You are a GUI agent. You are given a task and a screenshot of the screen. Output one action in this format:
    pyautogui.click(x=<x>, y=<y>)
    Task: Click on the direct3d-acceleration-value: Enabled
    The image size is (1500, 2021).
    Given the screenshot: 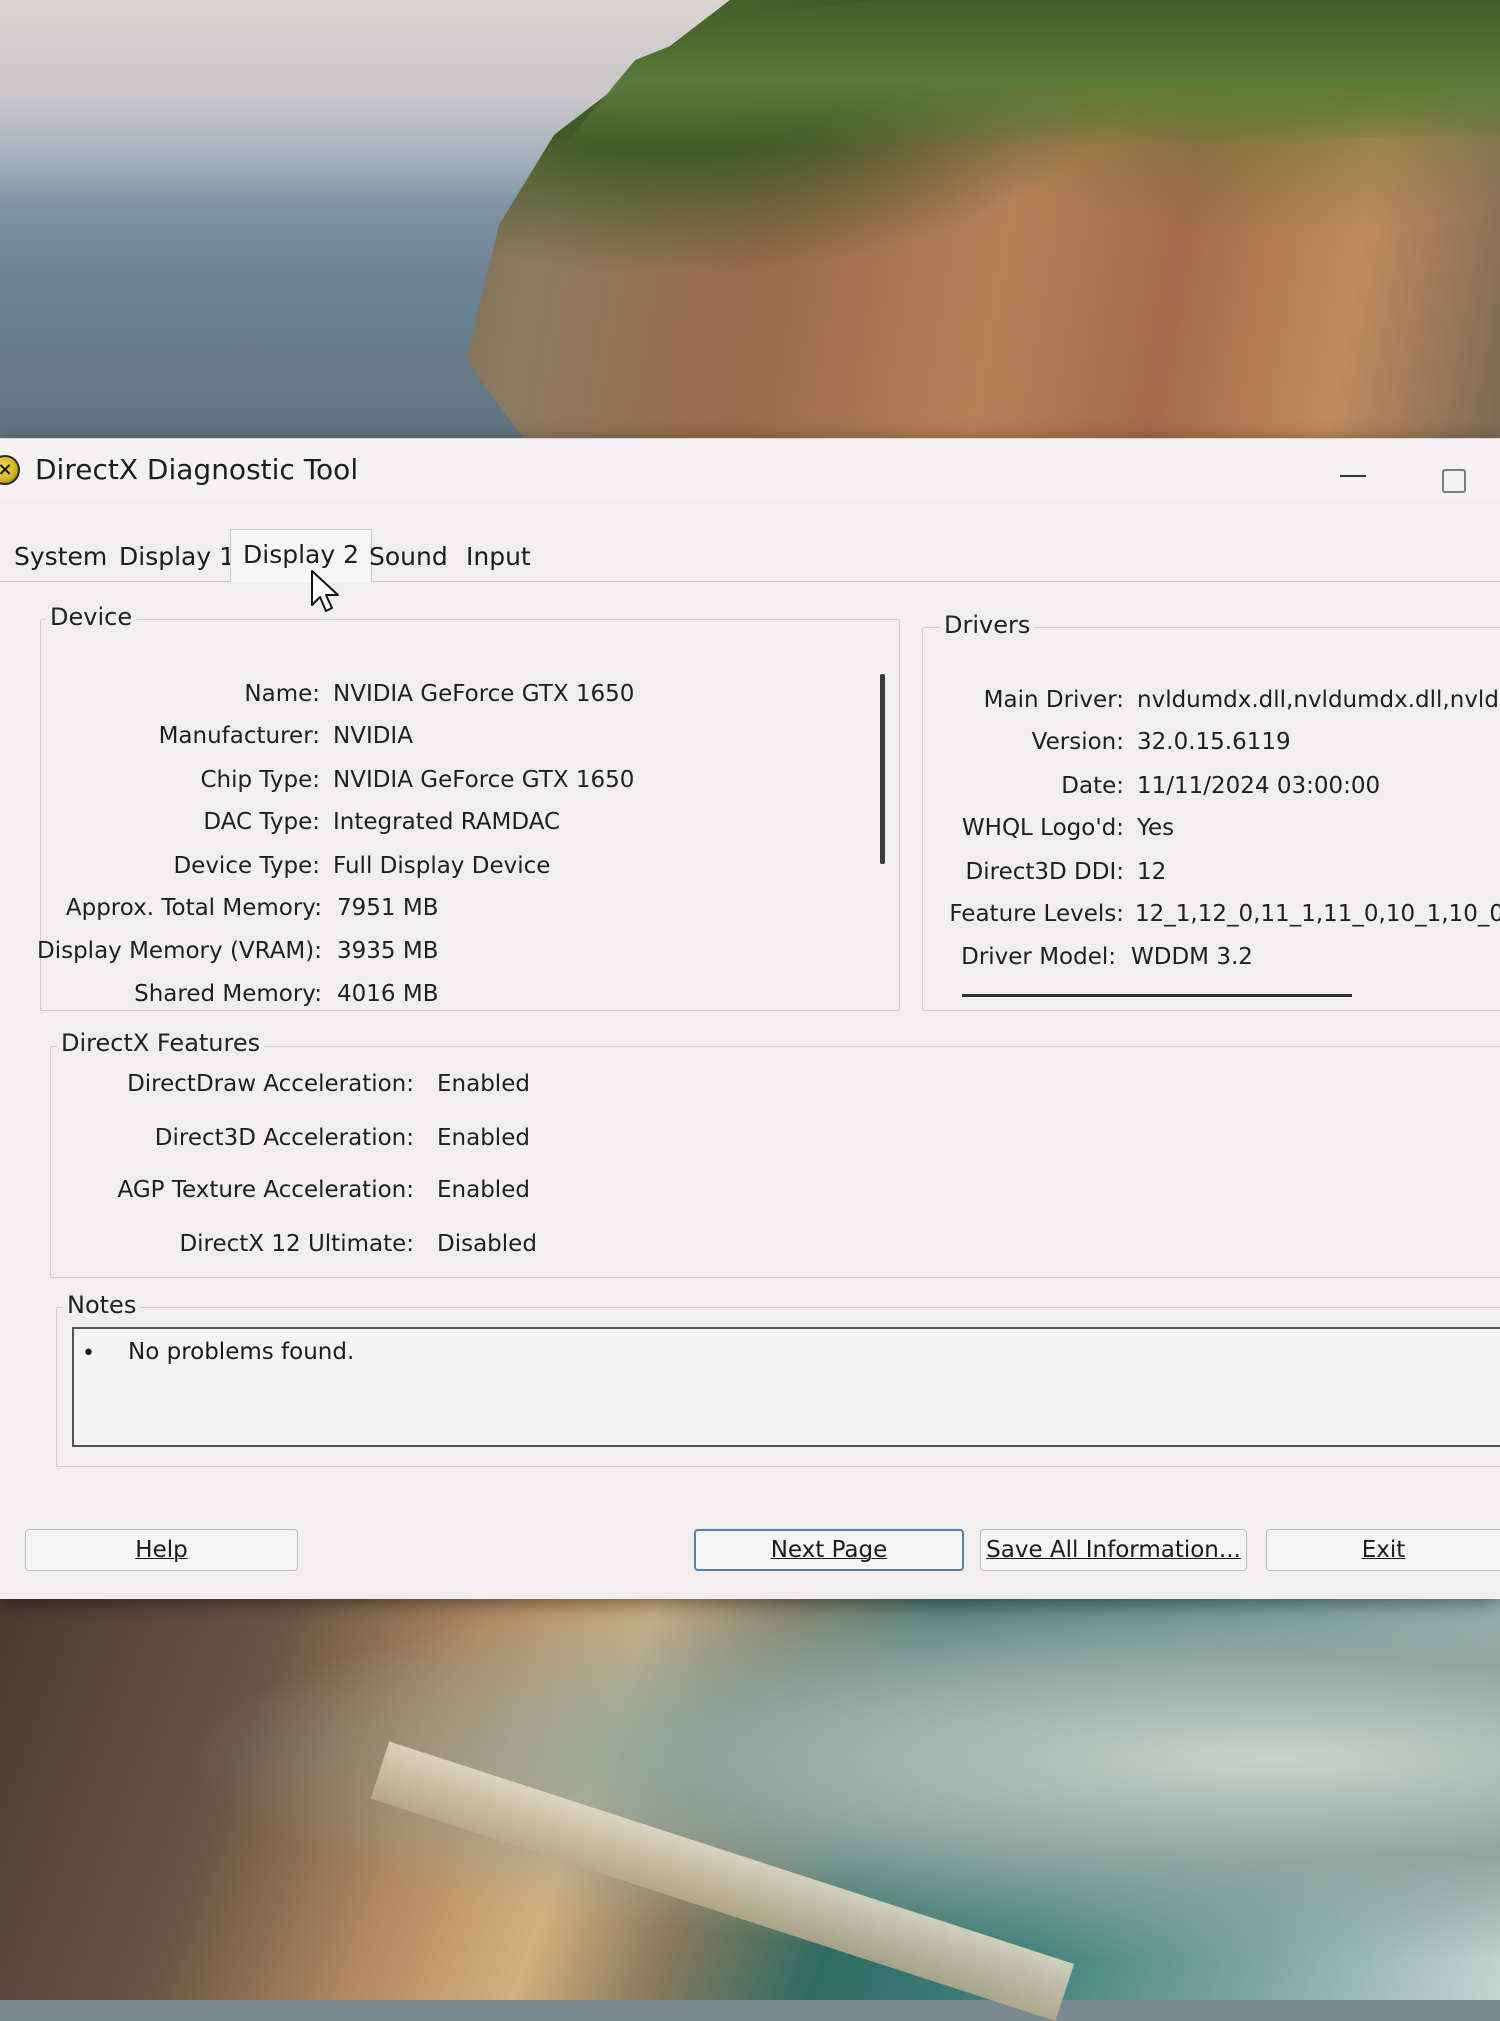 What is the action you would take?
    pyautogui.click(x=483, y=1138)
    